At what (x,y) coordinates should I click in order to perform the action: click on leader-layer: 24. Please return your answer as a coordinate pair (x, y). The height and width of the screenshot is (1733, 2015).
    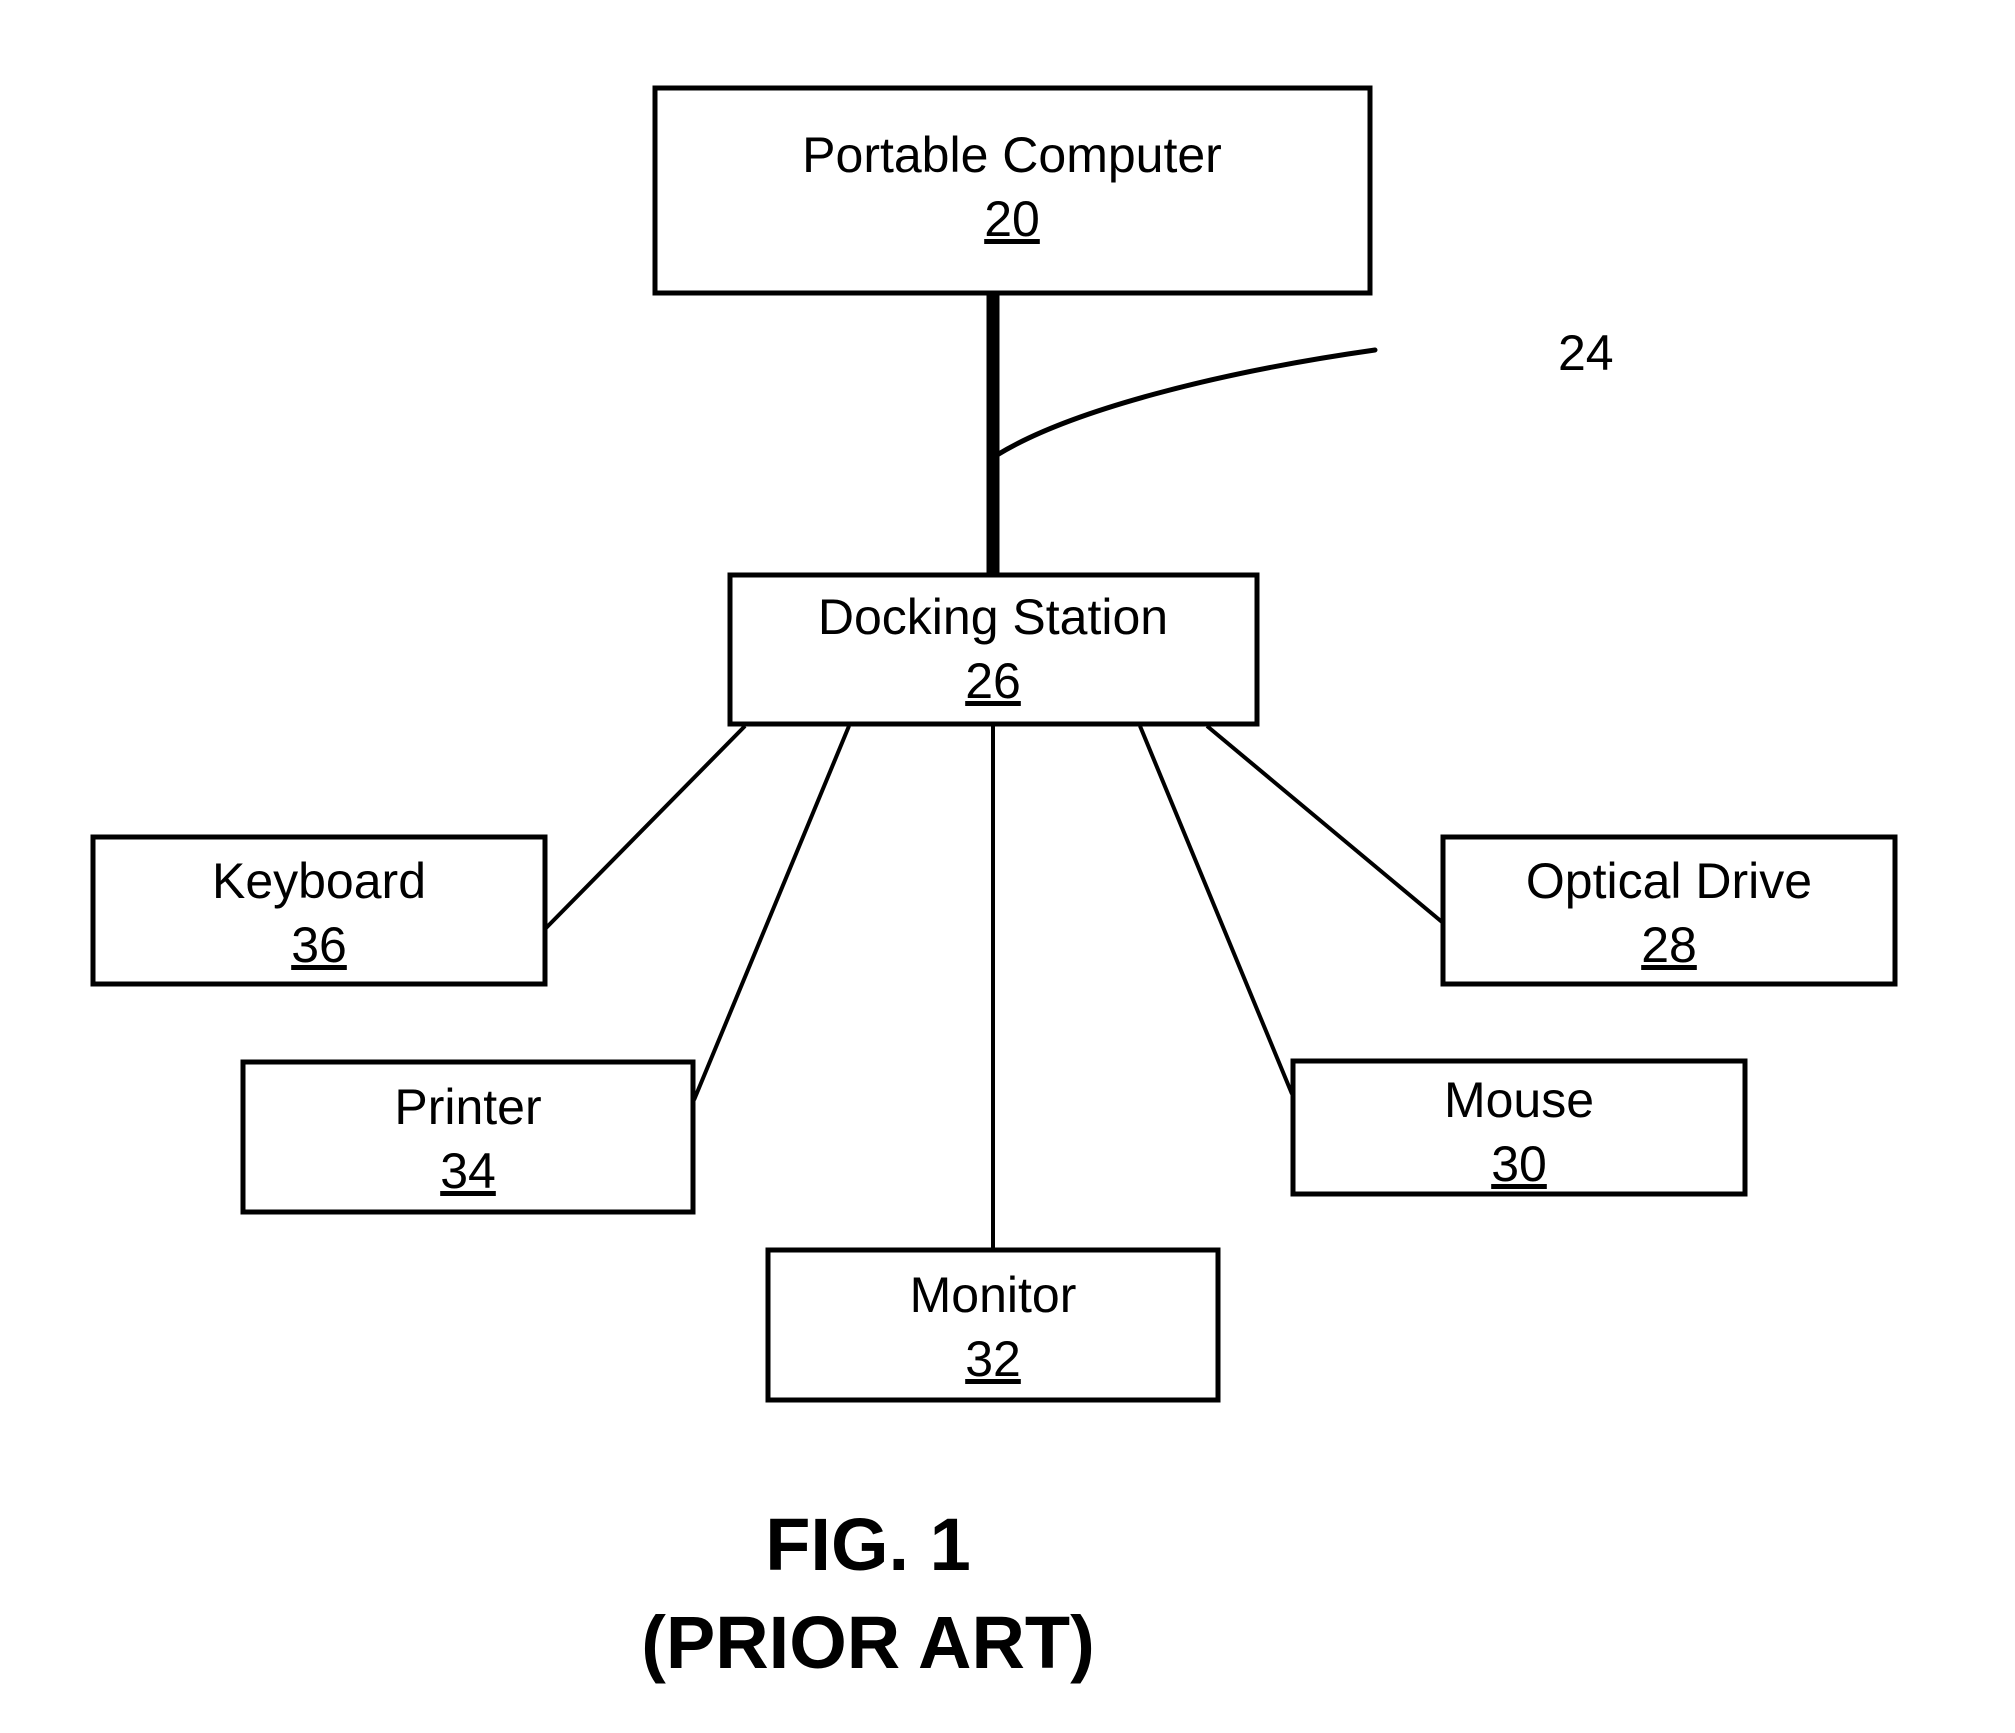
    Looking at the image, I should click on (1304, 391).